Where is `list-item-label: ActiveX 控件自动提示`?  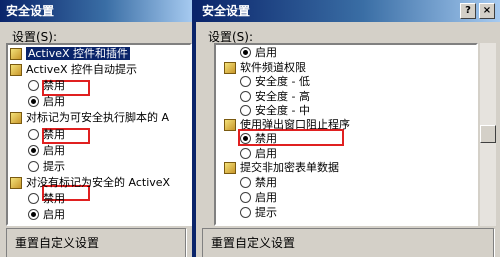 list-item-label: ActiveX 控件自动提示 is located at coordinates (82, 69).